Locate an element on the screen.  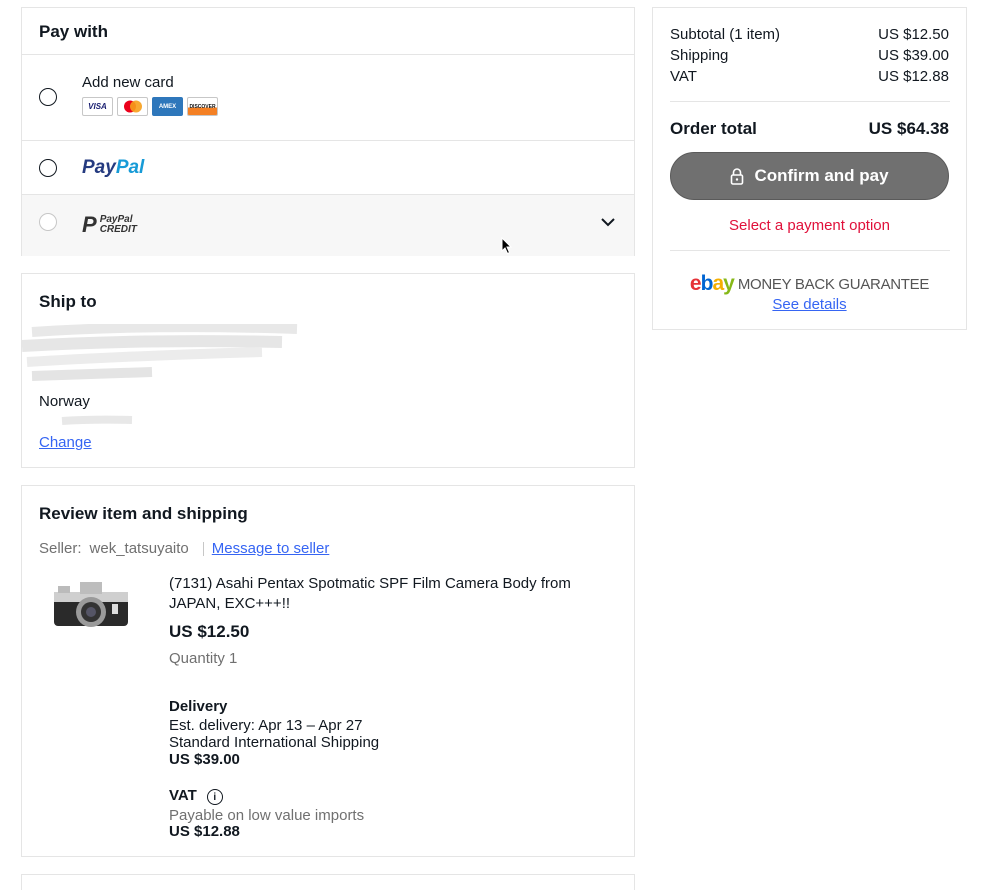
delivery-estimate: Est. delivery: Apr 13 – Apr 27 is located at coordinates (266, 725).